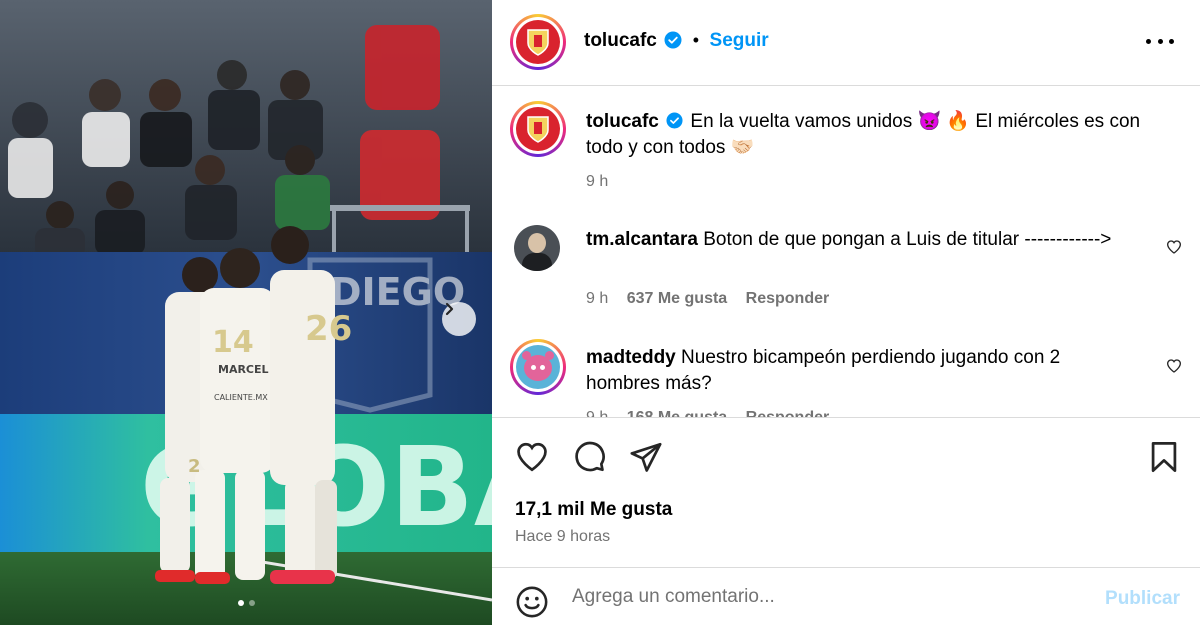  Describe the element at coordinates (532, 457) in the screenshot. I see `like-heart-icon` at that location.